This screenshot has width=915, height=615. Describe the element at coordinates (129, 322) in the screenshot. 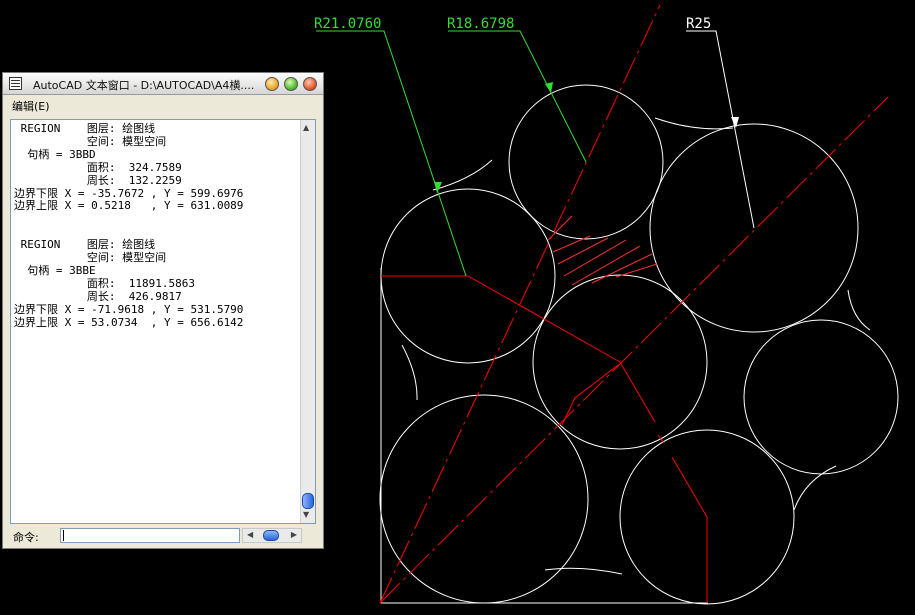

I see `history-line: 边界上限 X = 53.0734 , Y = 656.6142` at that location.